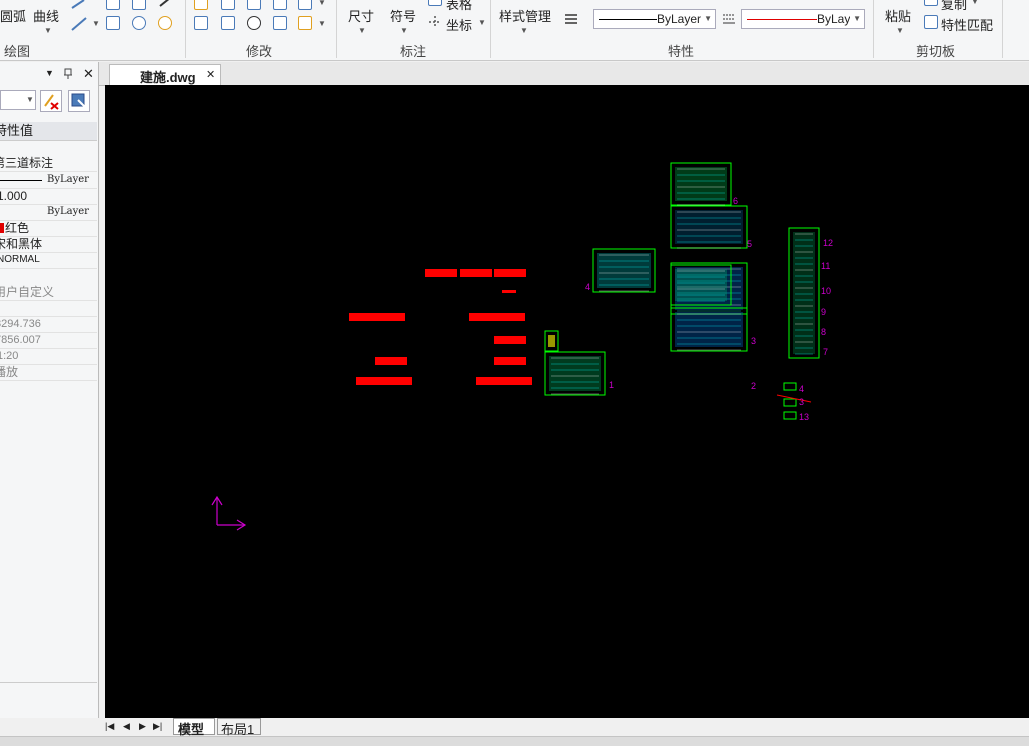  I want to click on prop-row: 红色, so click(48, 228).